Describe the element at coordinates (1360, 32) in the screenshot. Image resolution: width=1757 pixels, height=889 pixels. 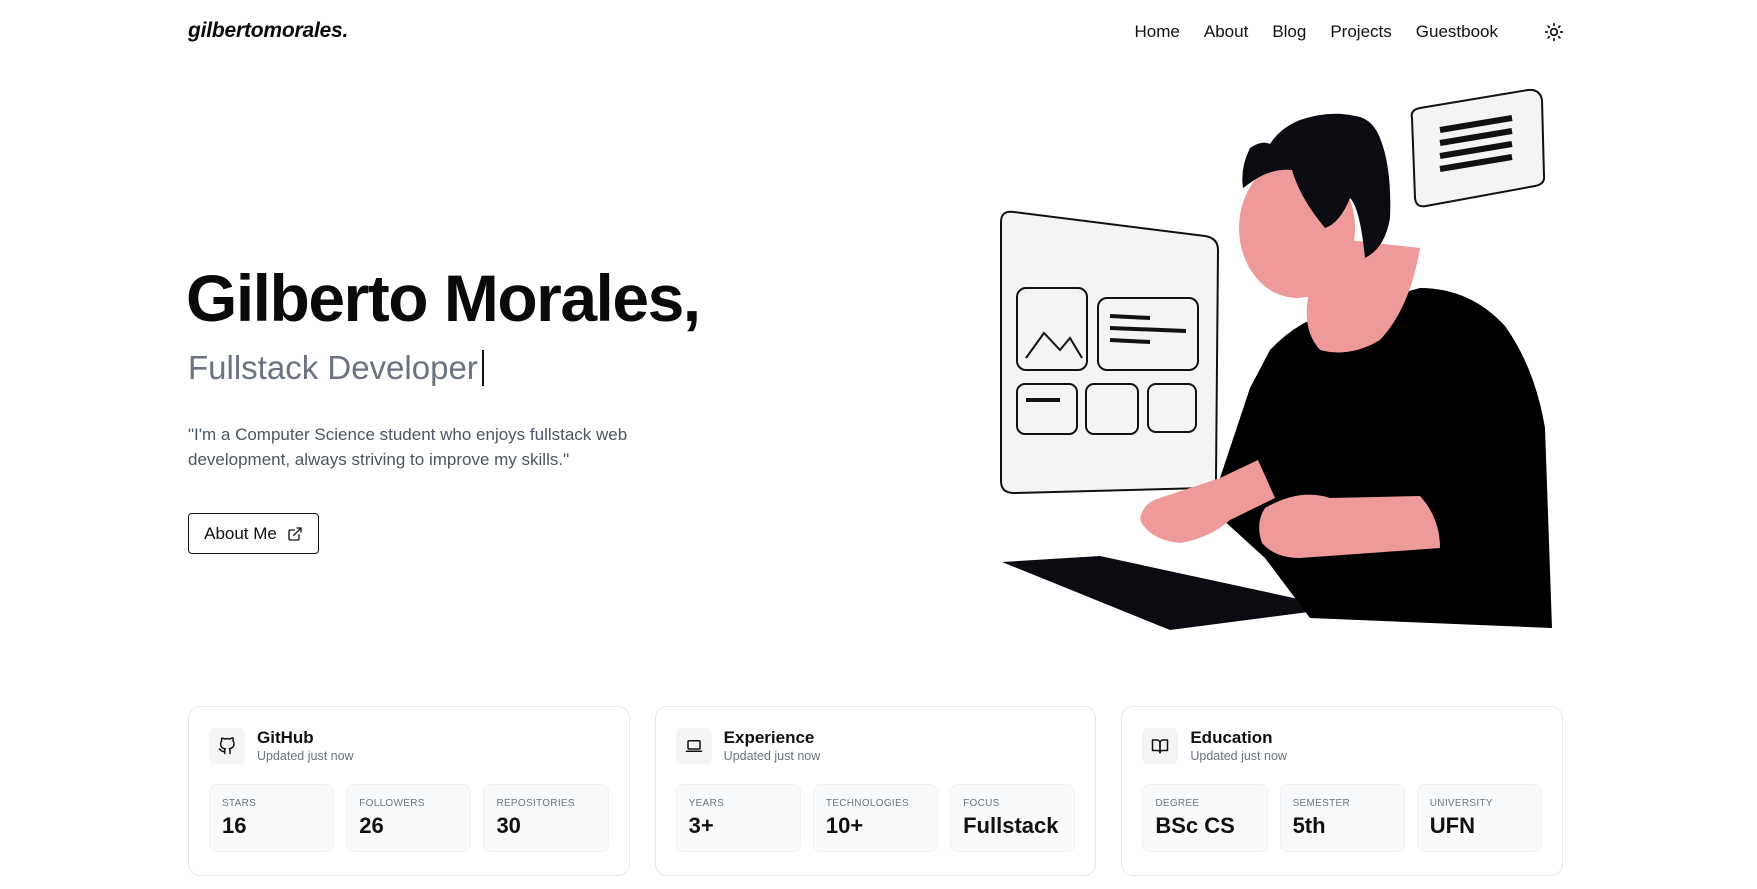
I see `nav-projects: Projects` at that location.